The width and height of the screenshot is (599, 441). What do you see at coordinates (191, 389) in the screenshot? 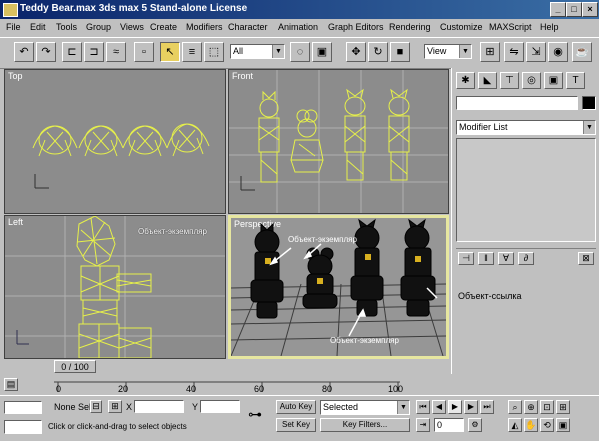
I see `tick-40: 40` at bounding box center [191, 389].